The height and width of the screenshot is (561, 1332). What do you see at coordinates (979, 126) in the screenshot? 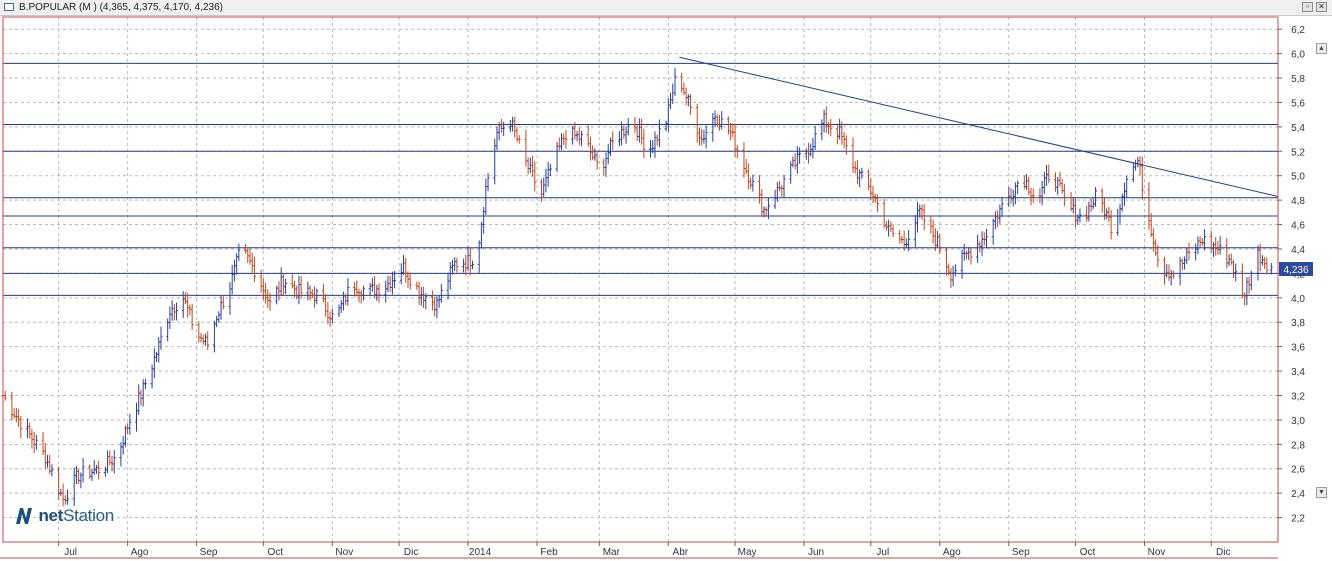
I see `trend-line-group` at bounding box center [979, 126].